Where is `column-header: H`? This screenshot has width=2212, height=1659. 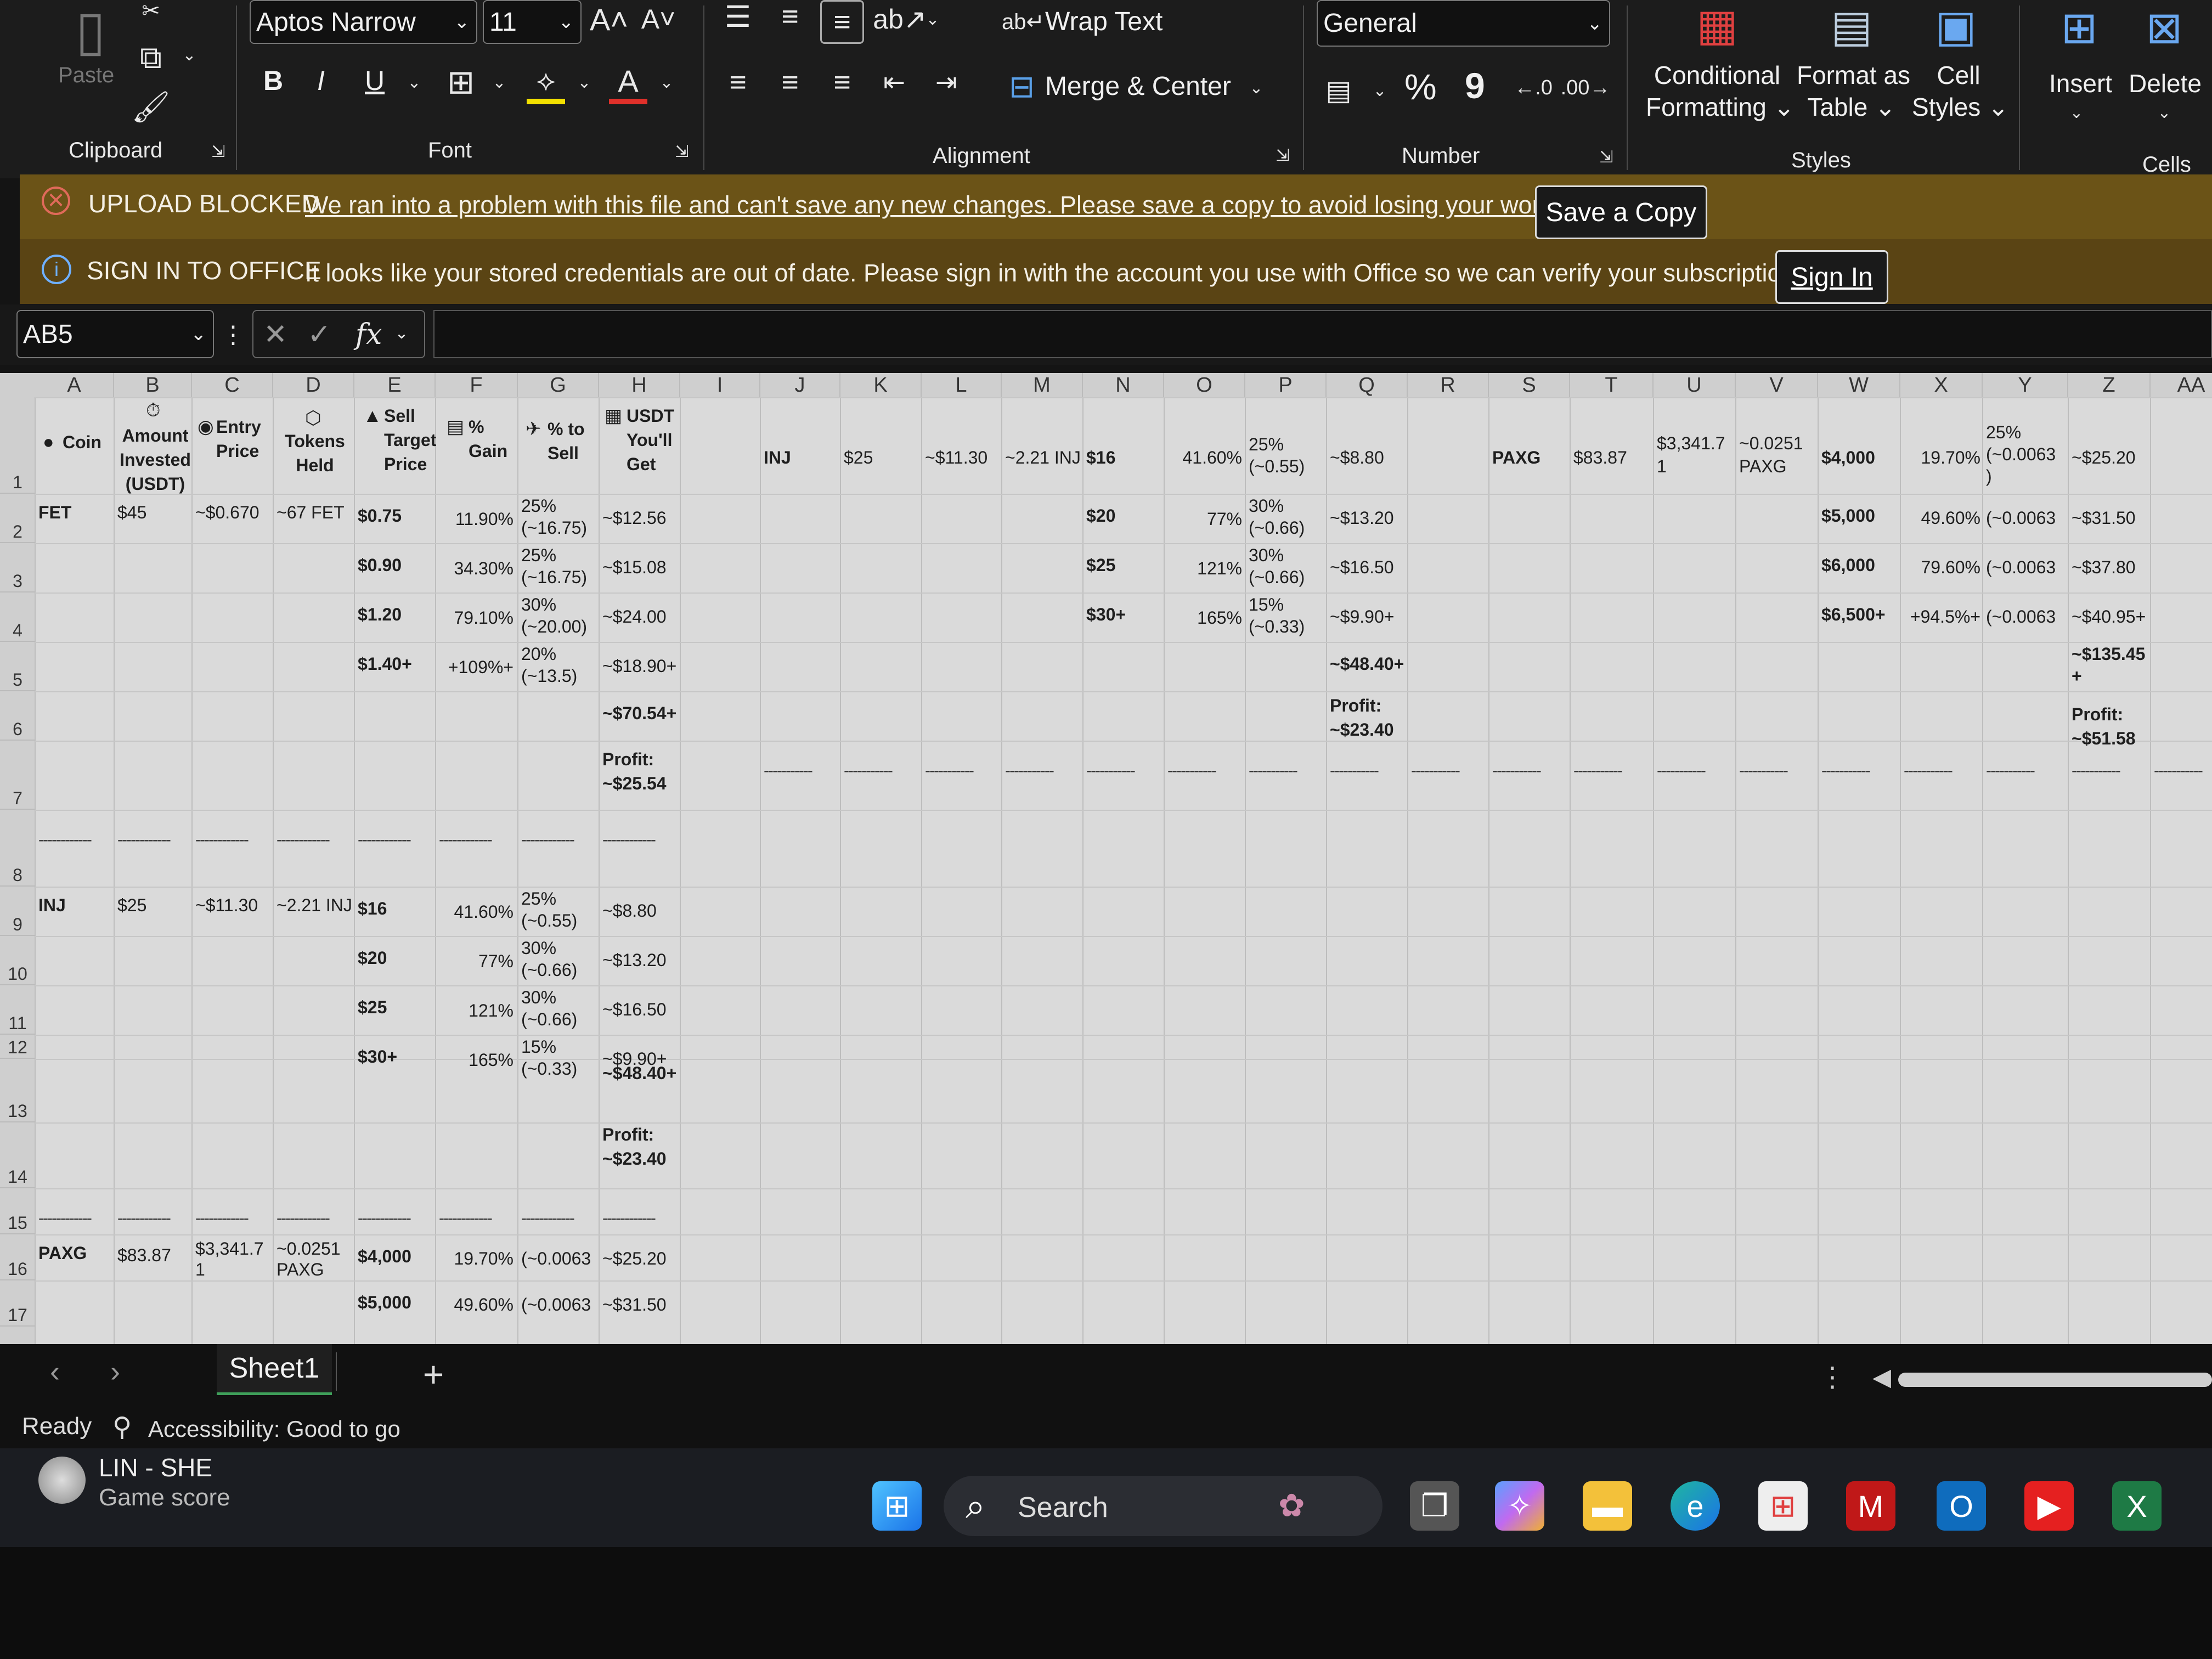
column-header: H is located at coordinates (639, 385).